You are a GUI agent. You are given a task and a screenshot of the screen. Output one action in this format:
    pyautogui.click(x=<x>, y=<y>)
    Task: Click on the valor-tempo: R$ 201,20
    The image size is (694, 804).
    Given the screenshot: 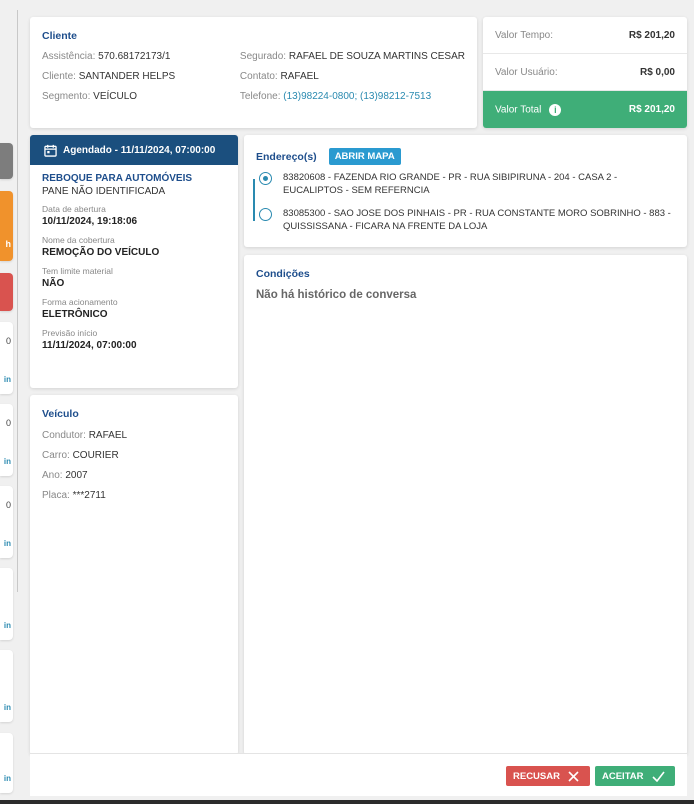 What is the action you would take?
    pyautogui.click(x=651, y=35)
    